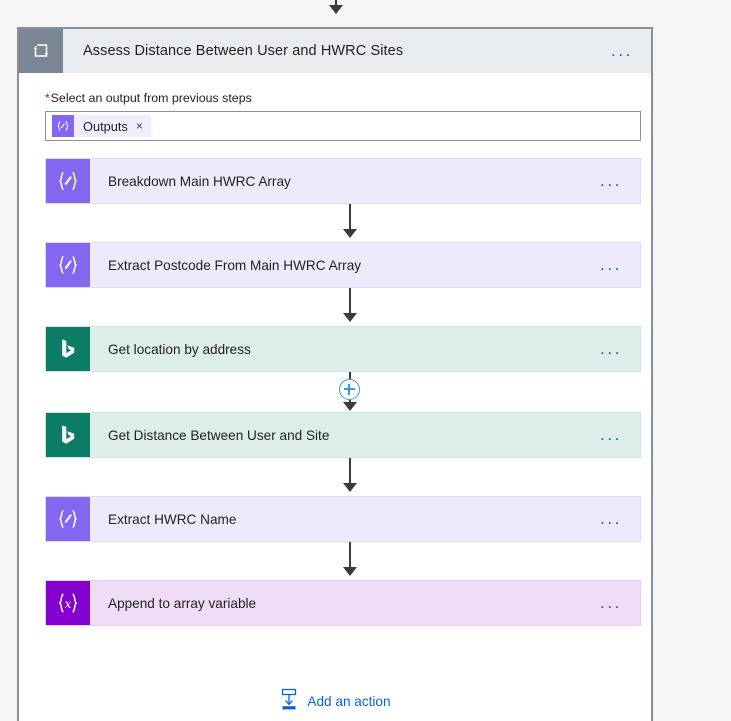 The width and height of the screenshot is (731, 721). What do you see at coordinates (343, 477) in the screenshot?
I see `connector-after-get-distance-between-user-and-site` at bounding box center [343, 477].